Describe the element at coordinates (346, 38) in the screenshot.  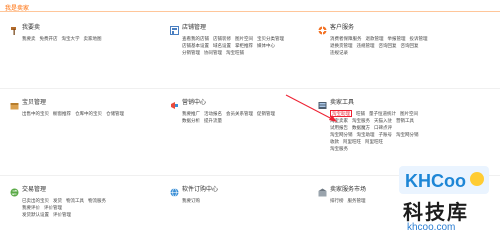
I see `link-xiaofeizhe: 消费者保障服务` at that location.